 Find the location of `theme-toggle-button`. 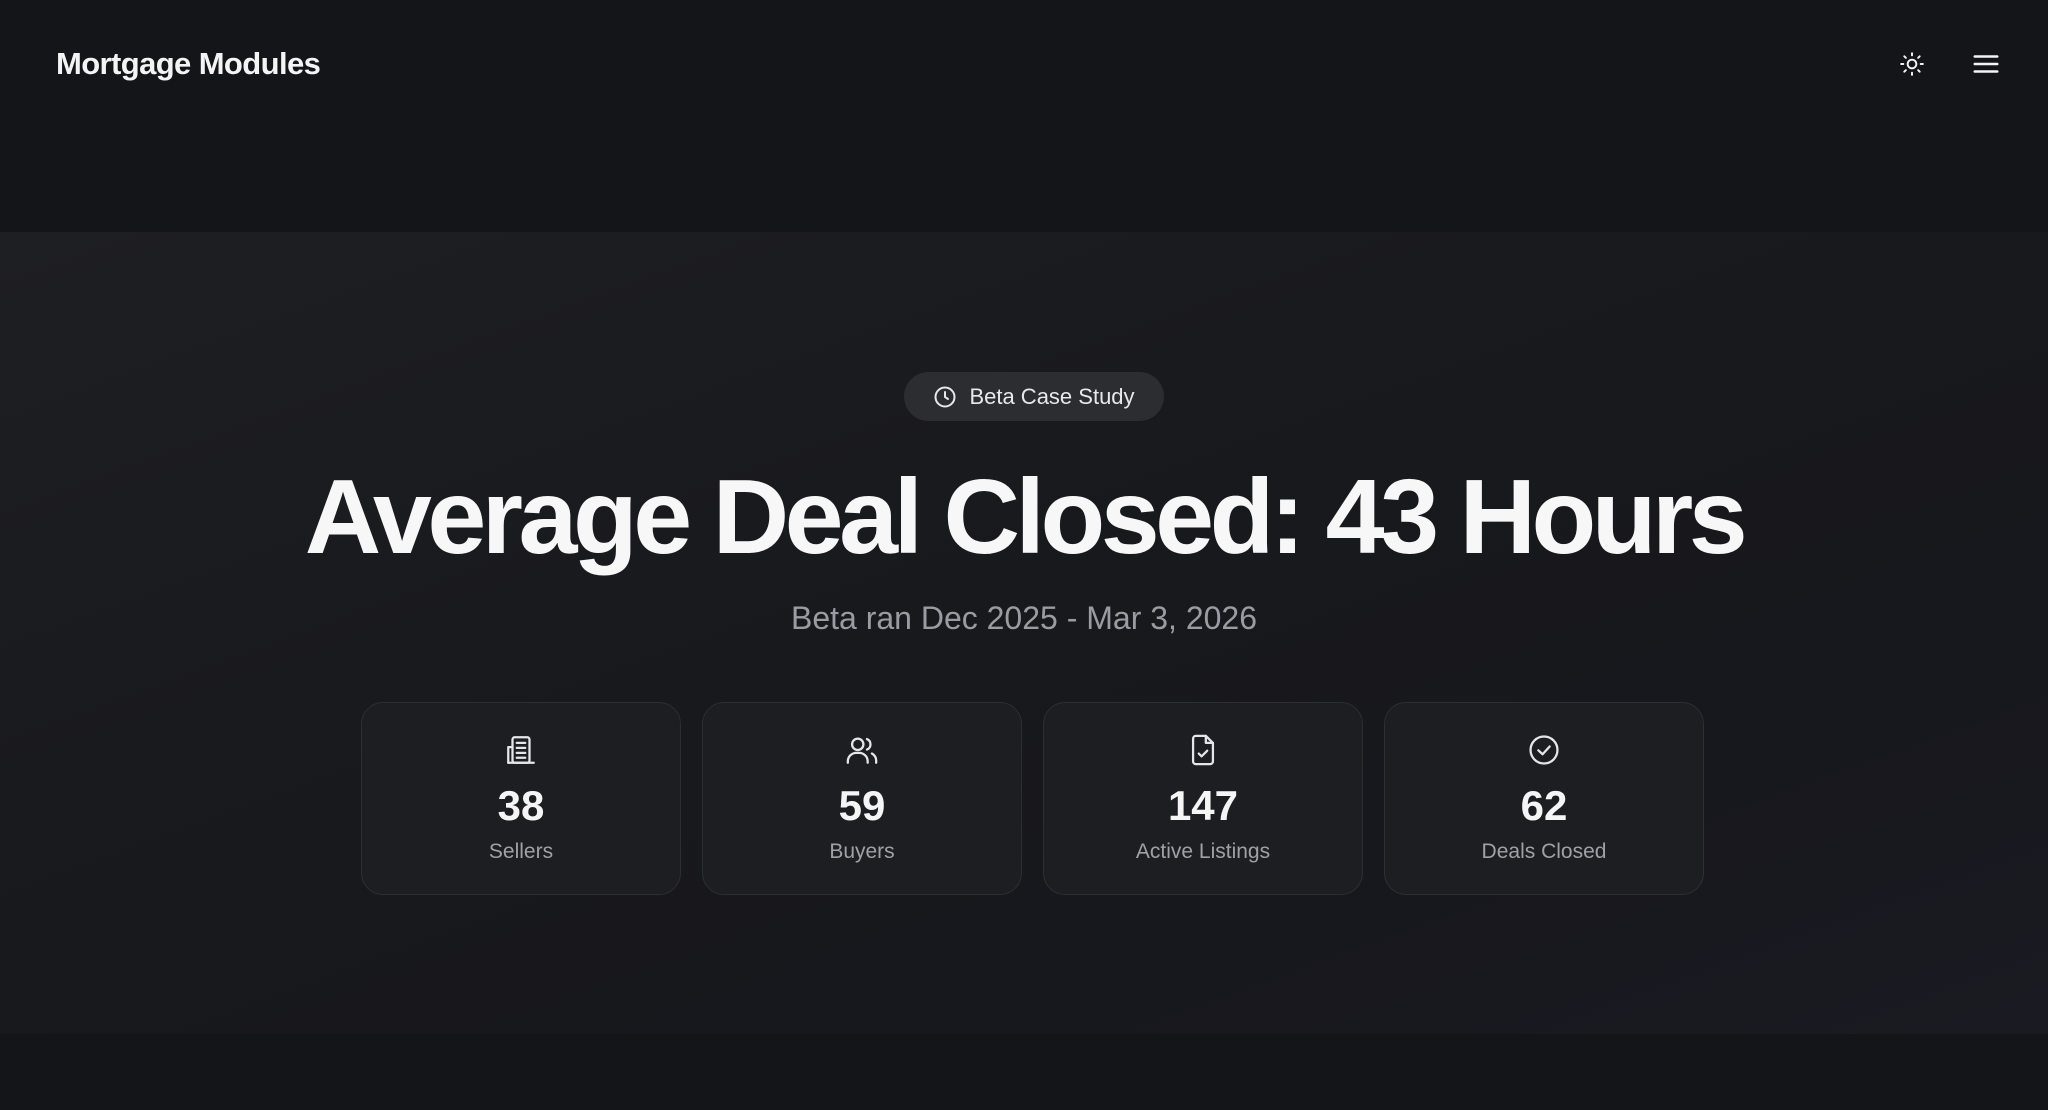

theme-toggle-button is located at coordinates (1912, 64).